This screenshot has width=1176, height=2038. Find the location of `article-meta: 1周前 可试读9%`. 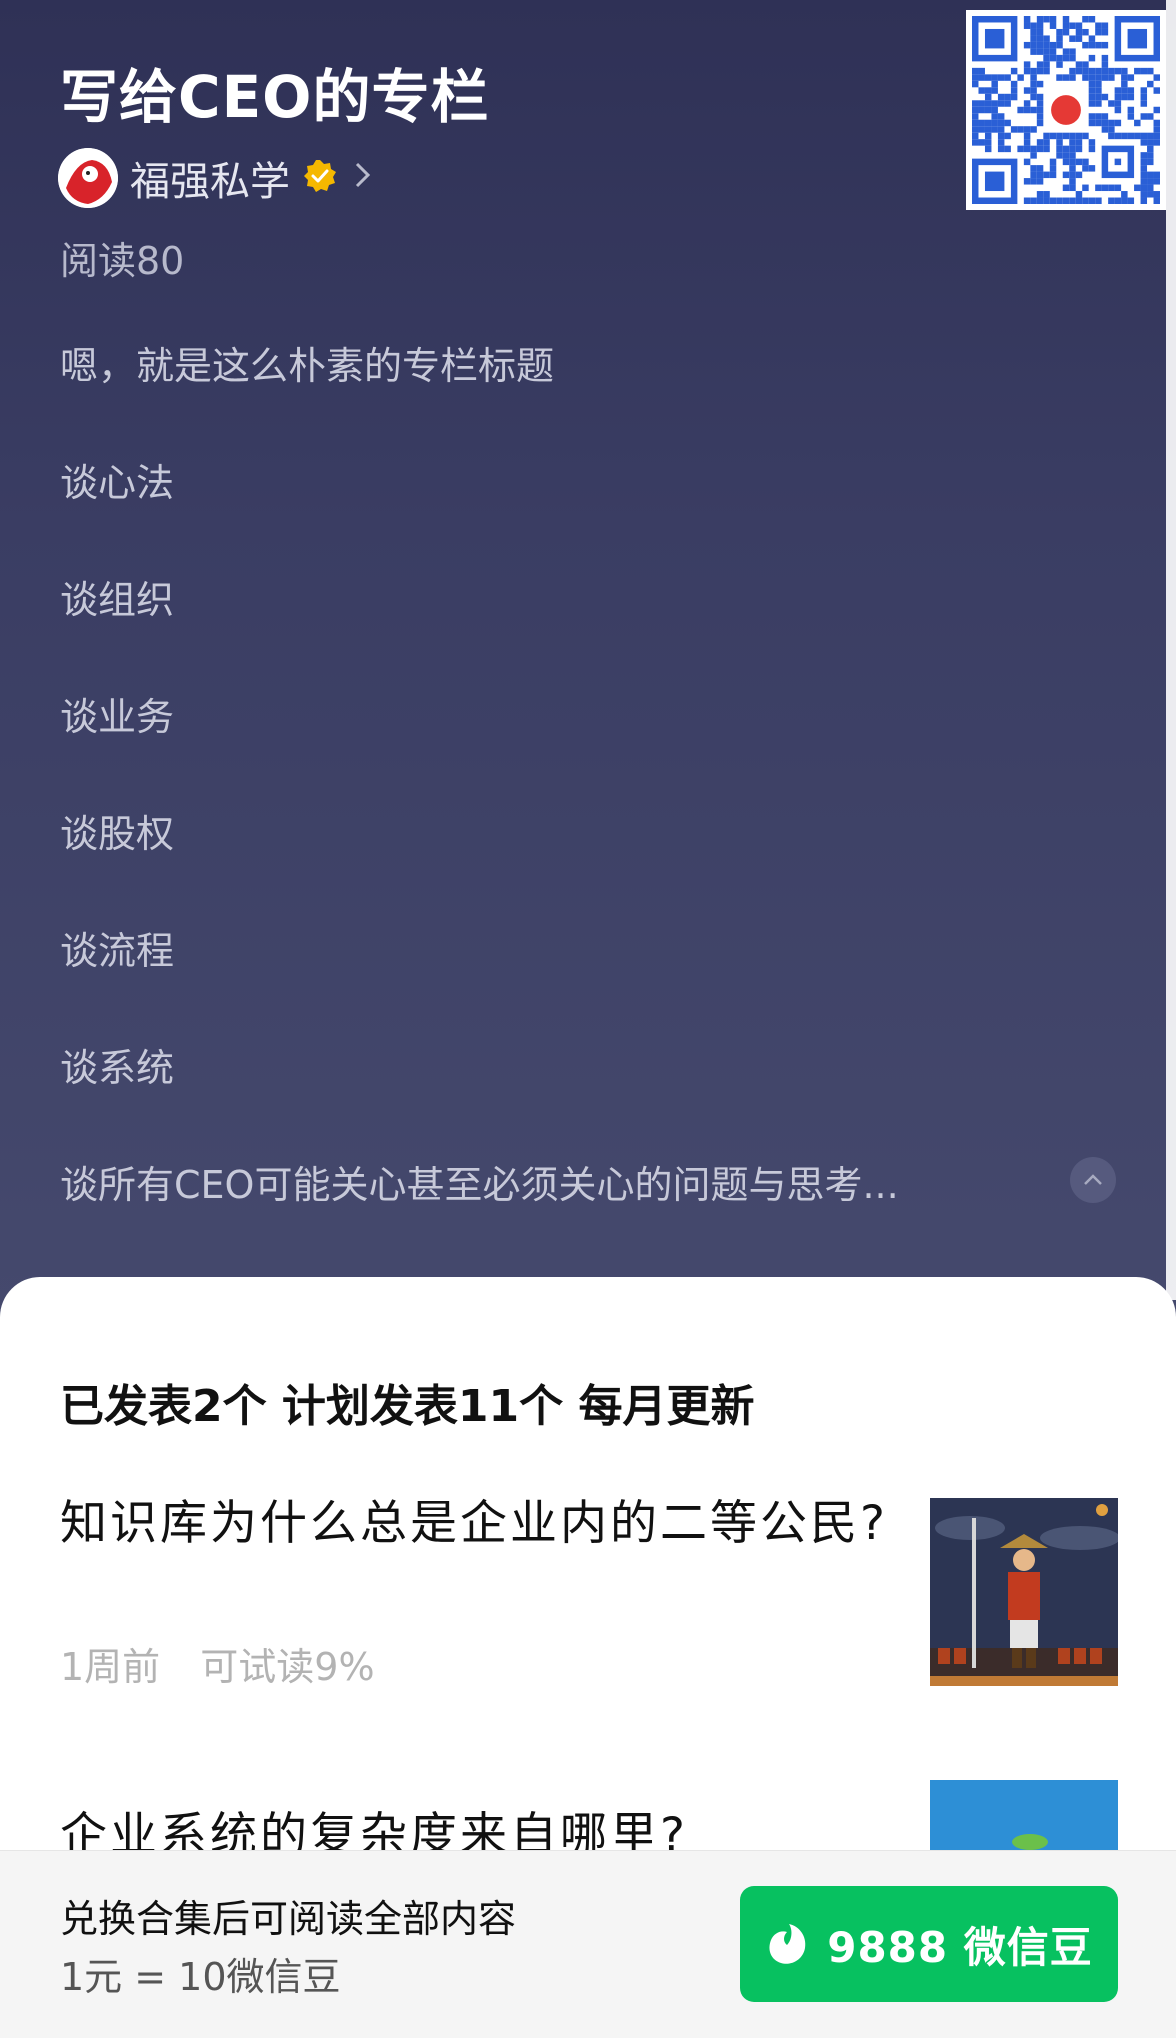

article-meta: 1周前 可试读9% is located at coordinates (217, 1663).